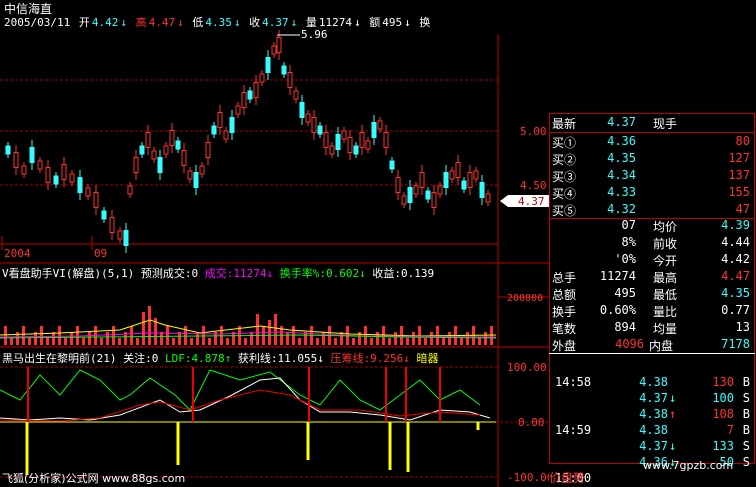 This screenshot has width=756, height=487. I want to click on stat-value-2: 13, so click(742, 327).